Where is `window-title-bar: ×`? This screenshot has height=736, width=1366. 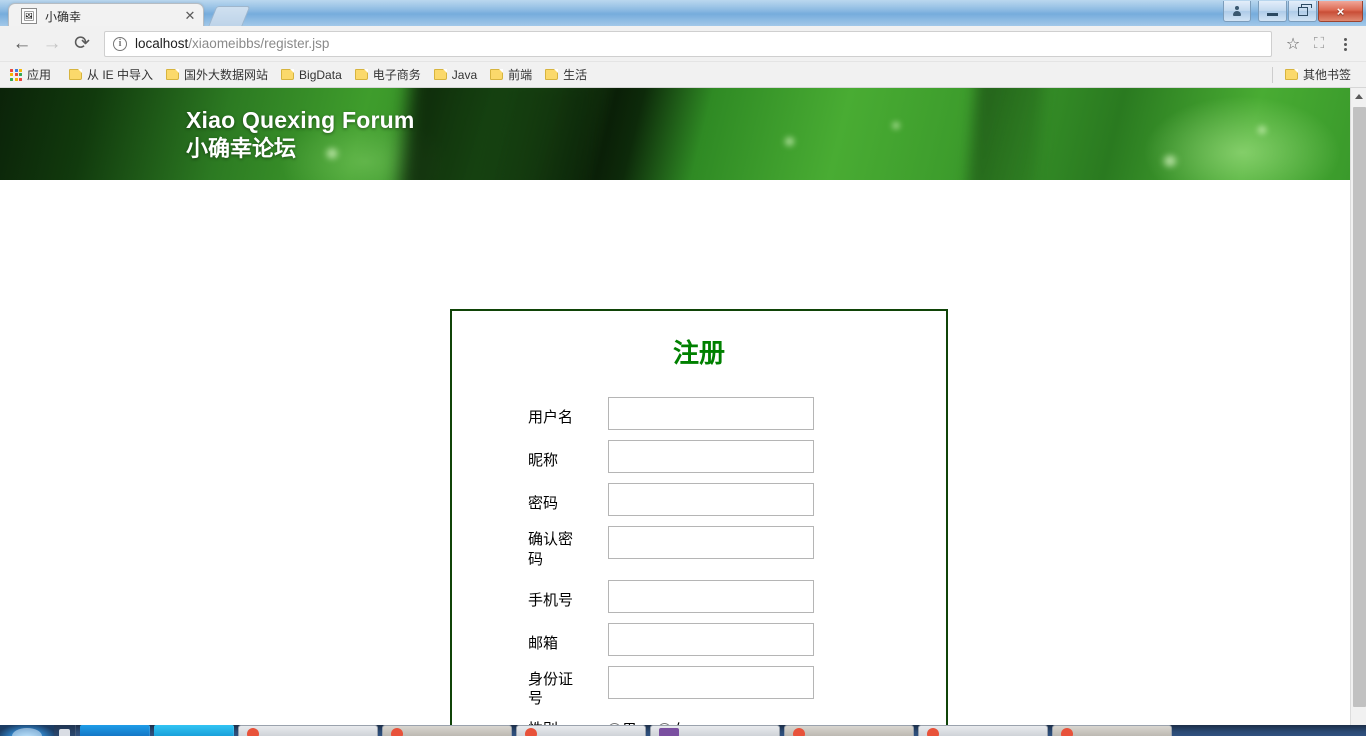 window-title-bar: × is located at coordinates (683, 13).